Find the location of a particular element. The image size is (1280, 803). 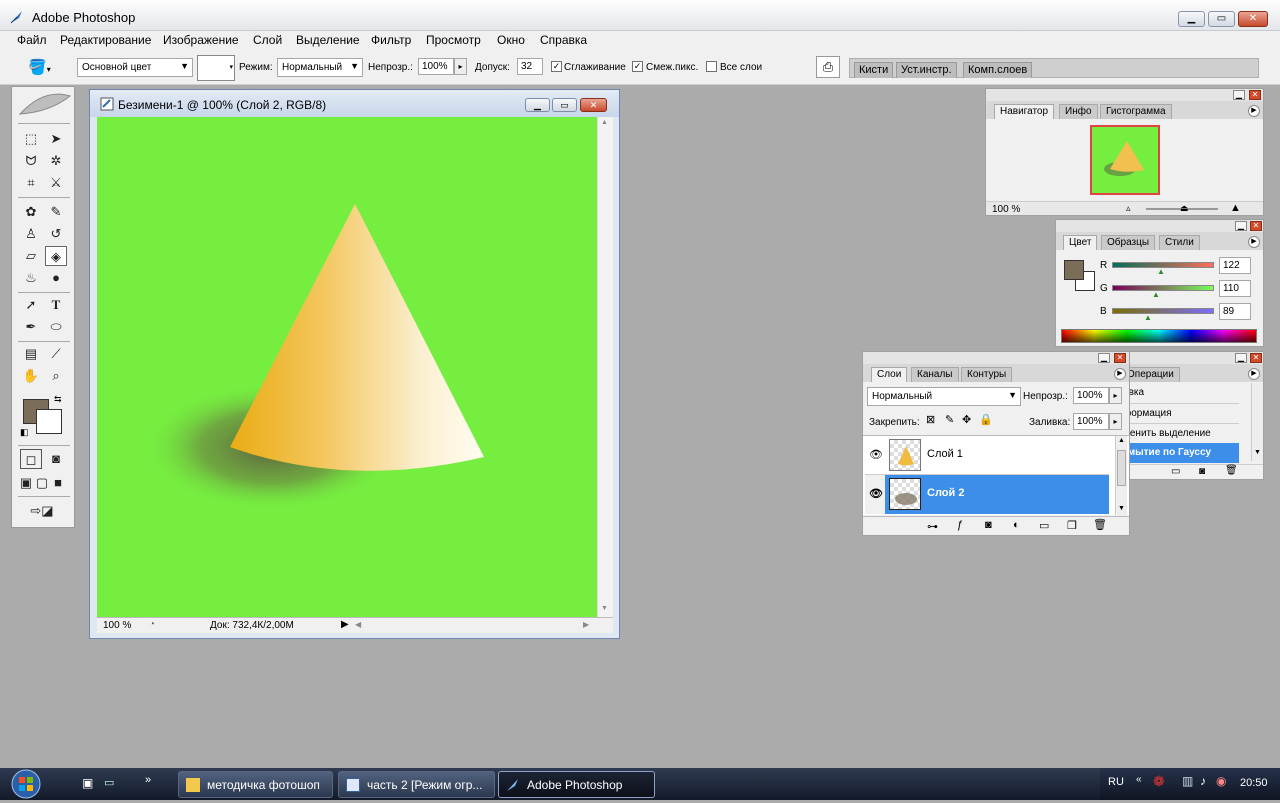

lock-position-icon: ✥ is located at coordinates (966, 419).